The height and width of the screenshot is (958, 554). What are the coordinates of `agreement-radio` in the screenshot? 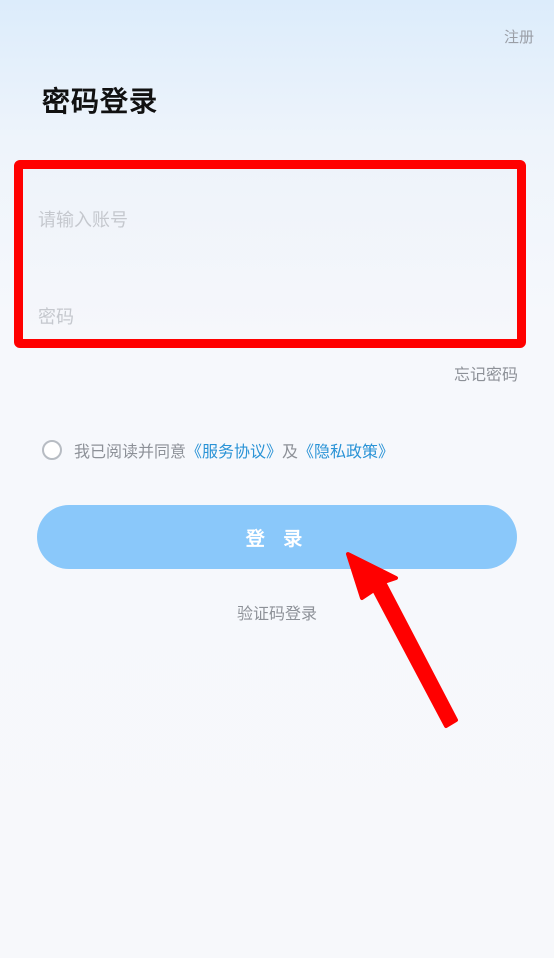 It's located at (52, 450).